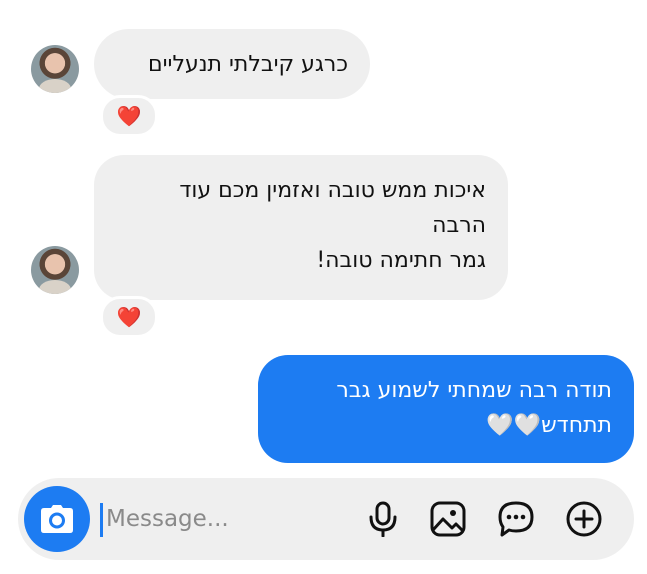  Describe the element at coordinates (474, 390) in the screenshot. I see `message-text: תודה רבה שמחתי לשמוע גבר` at that location.